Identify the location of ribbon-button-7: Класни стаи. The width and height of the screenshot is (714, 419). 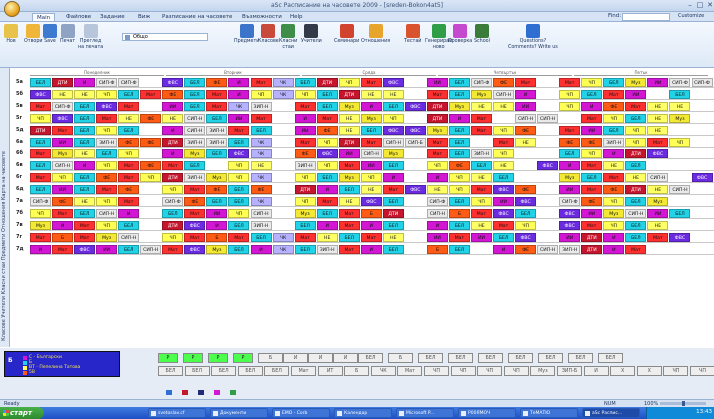
(288, 37).